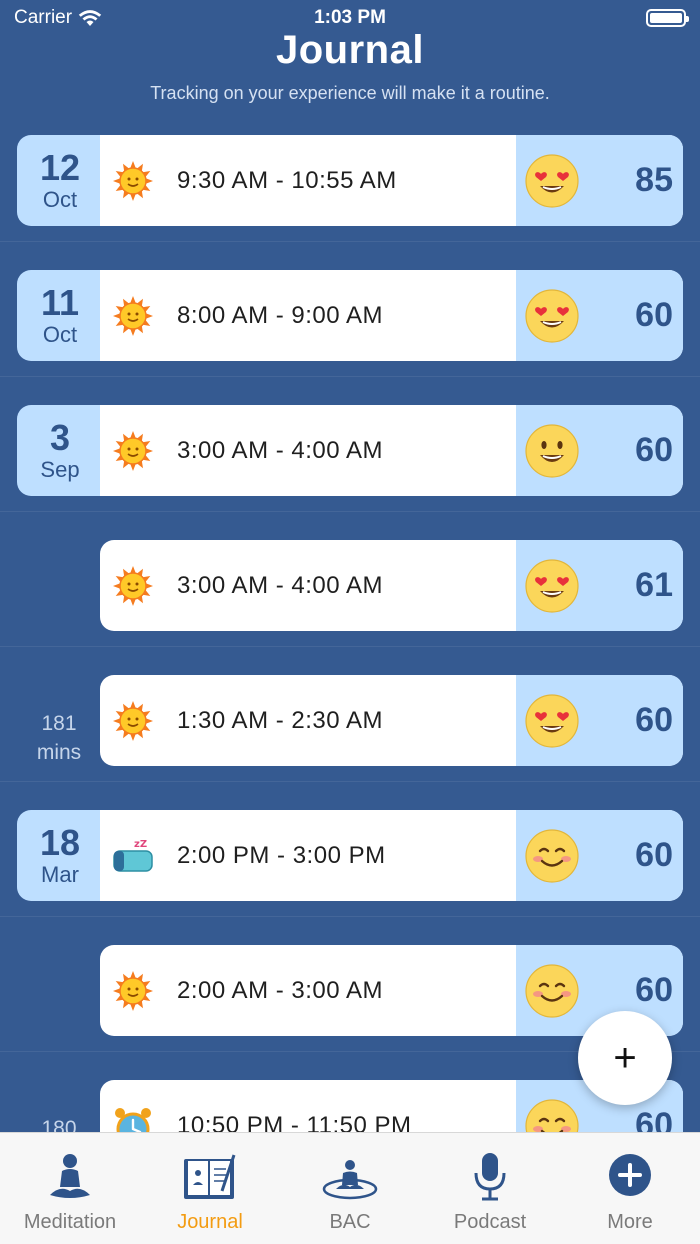 This screenshot has width=700, height=1244. I want to click on entry-score: 85, so click(654, 180).